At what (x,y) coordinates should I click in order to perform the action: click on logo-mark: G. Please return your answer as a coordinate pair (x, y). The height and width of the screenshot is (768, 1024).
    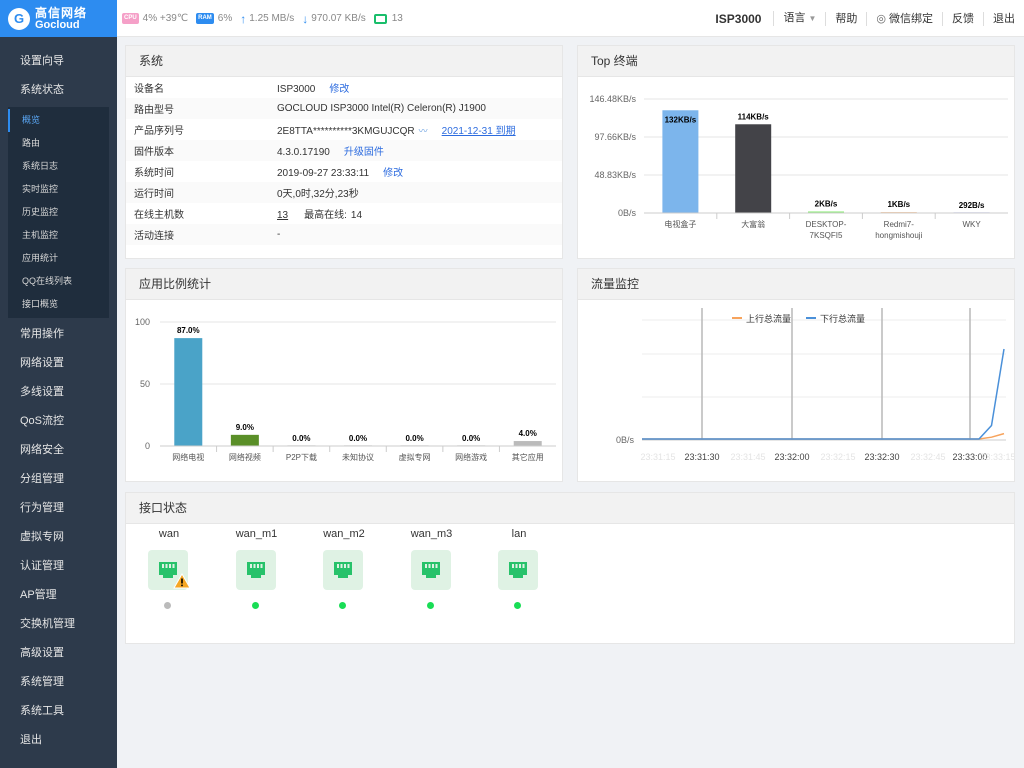
    Looking at the image, I should click on (19, 18).